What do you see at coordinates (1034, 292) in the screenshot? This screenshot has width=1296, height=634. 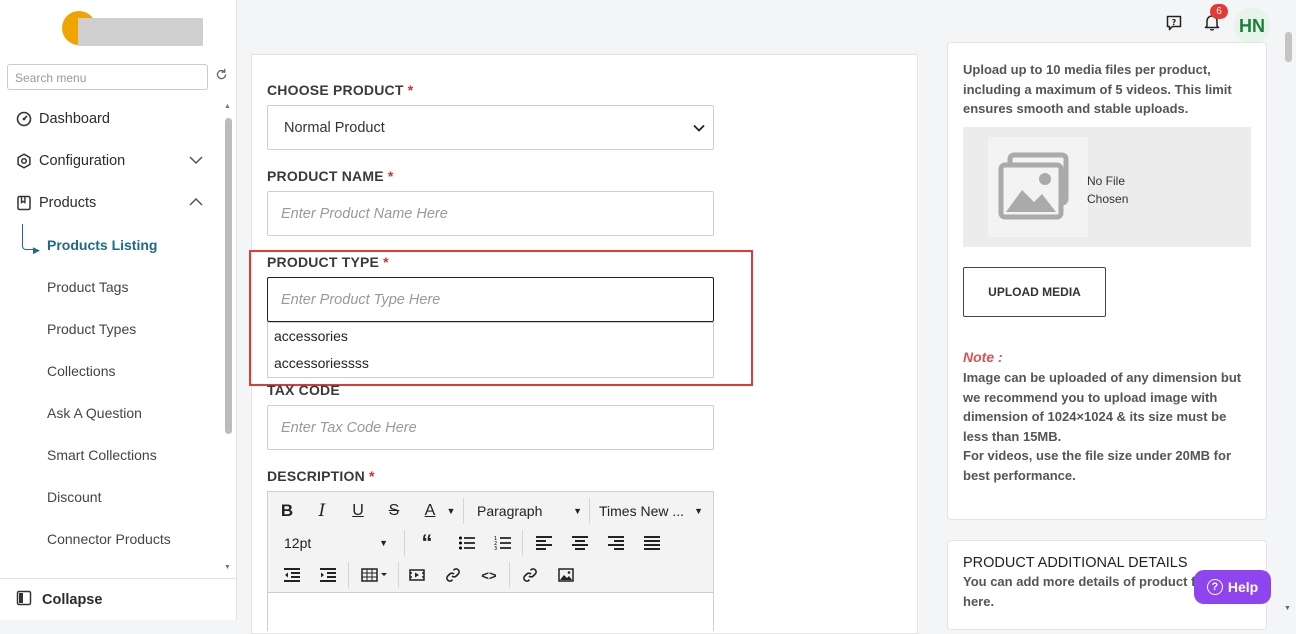 I see `upload-media-button: UPLOAD MEDIA` at bounding box center [1034, 292].